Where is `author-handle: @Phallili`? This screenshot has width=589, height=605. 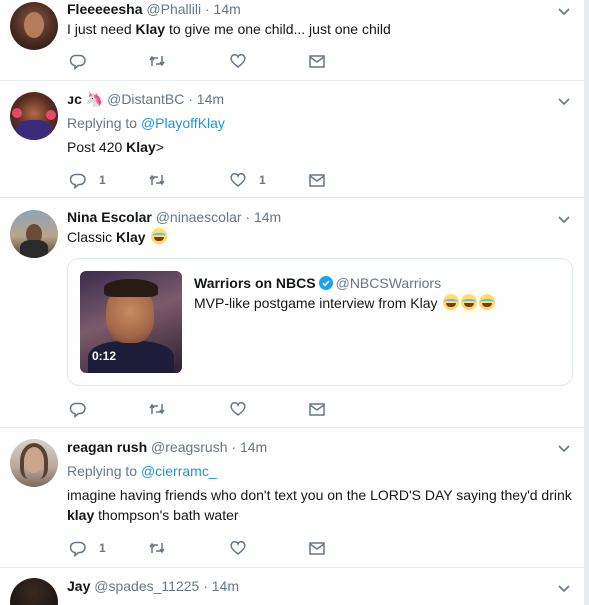 author-handle: @Phallili is located at coordinates (173, 9).